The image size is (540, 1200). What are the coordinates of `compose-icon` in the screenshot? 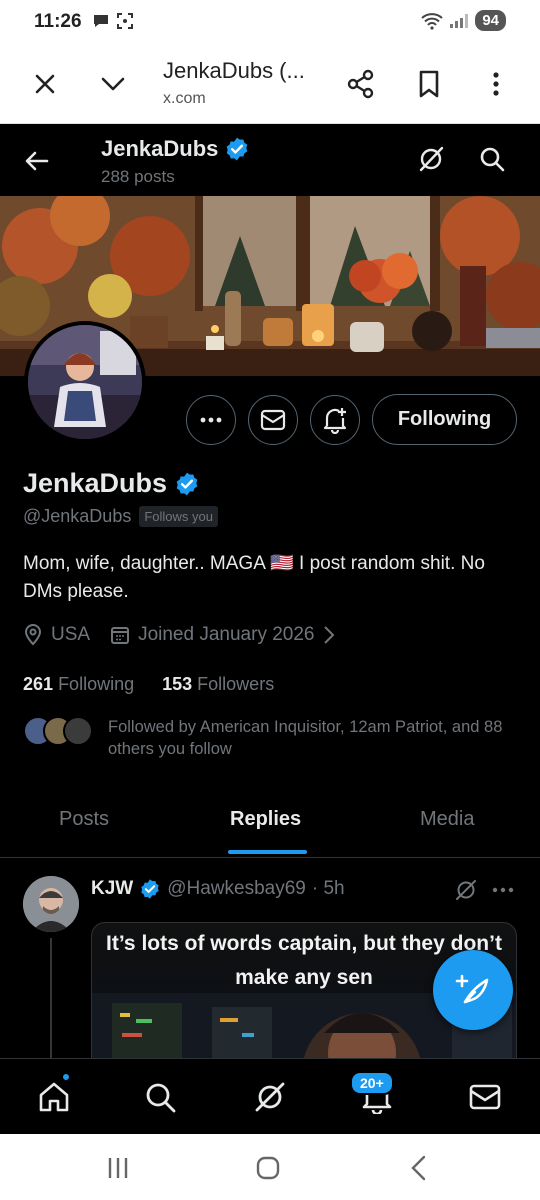 It's located at (472, 989).